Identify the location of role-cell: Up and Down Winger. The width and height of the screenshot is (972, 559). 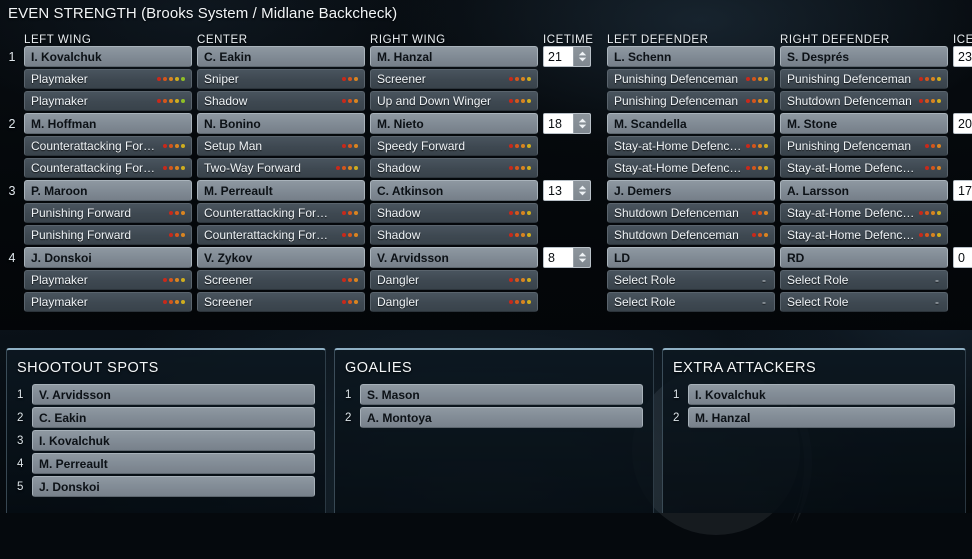
(454, 101).